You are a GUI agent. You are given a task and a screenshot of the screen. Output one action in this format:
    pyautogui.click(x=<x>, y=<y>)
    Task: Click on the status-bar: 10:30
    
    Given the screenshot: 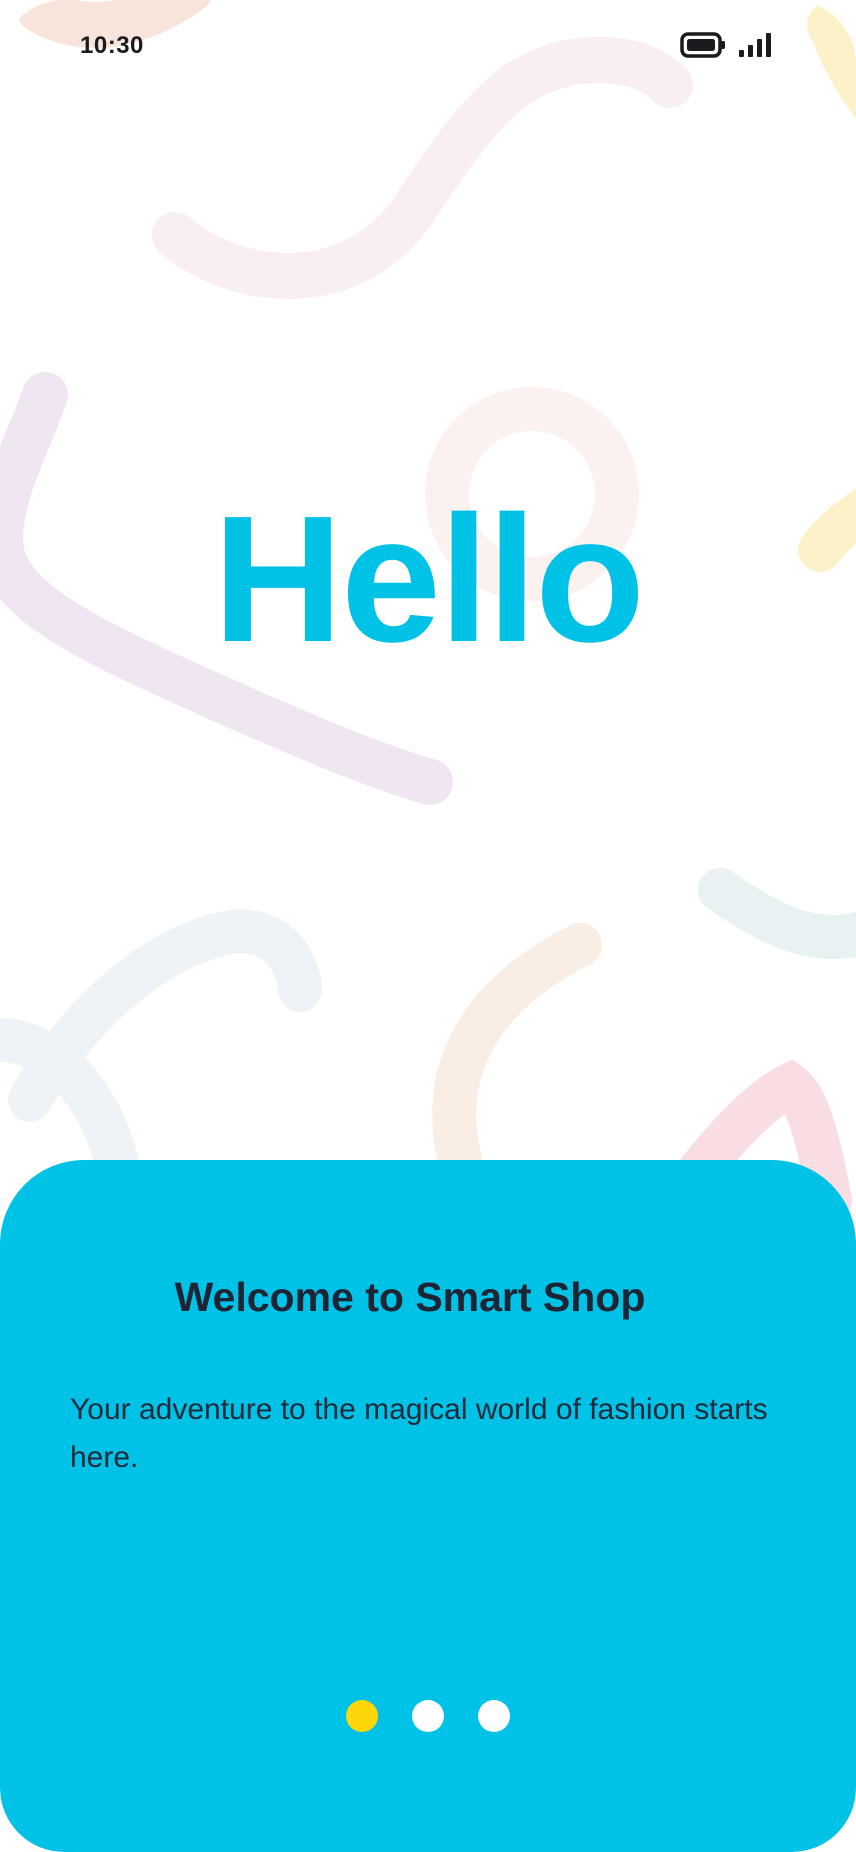 What is the action you would take?
    pyautogui.click(x=428, y=48)
    